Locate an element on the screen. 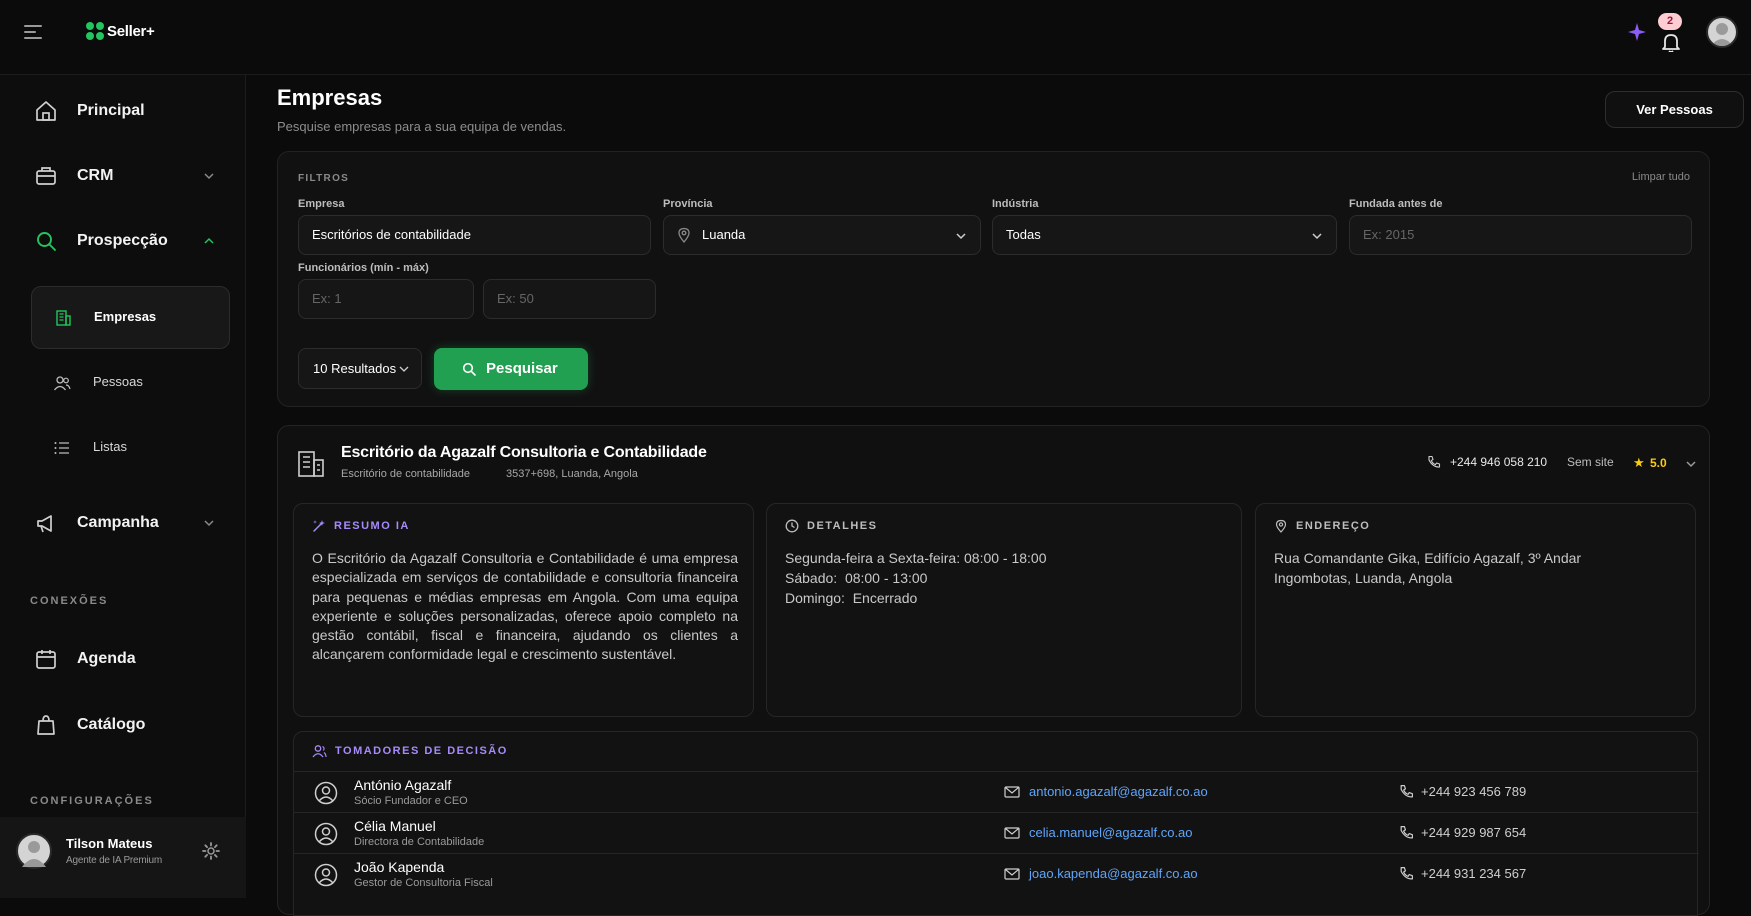  sidebar-item-principal: Principal is located at coordinates (123, 111).